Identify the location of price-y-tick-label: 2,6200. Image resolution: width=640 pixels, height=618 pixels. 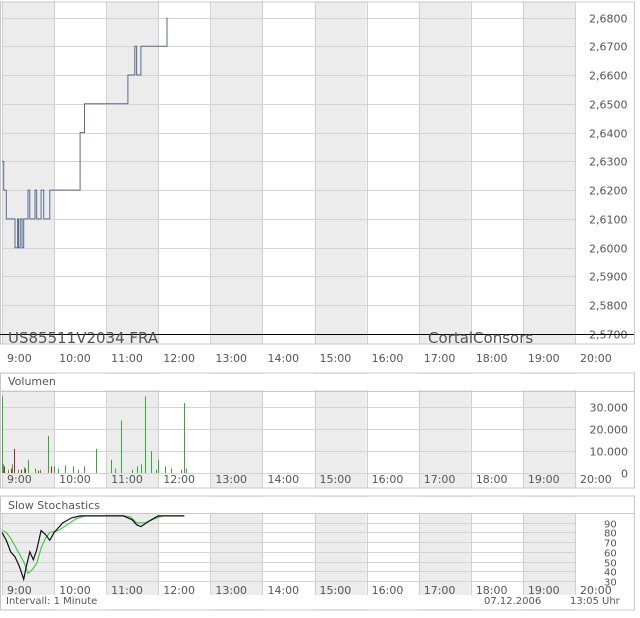
(608, 191).